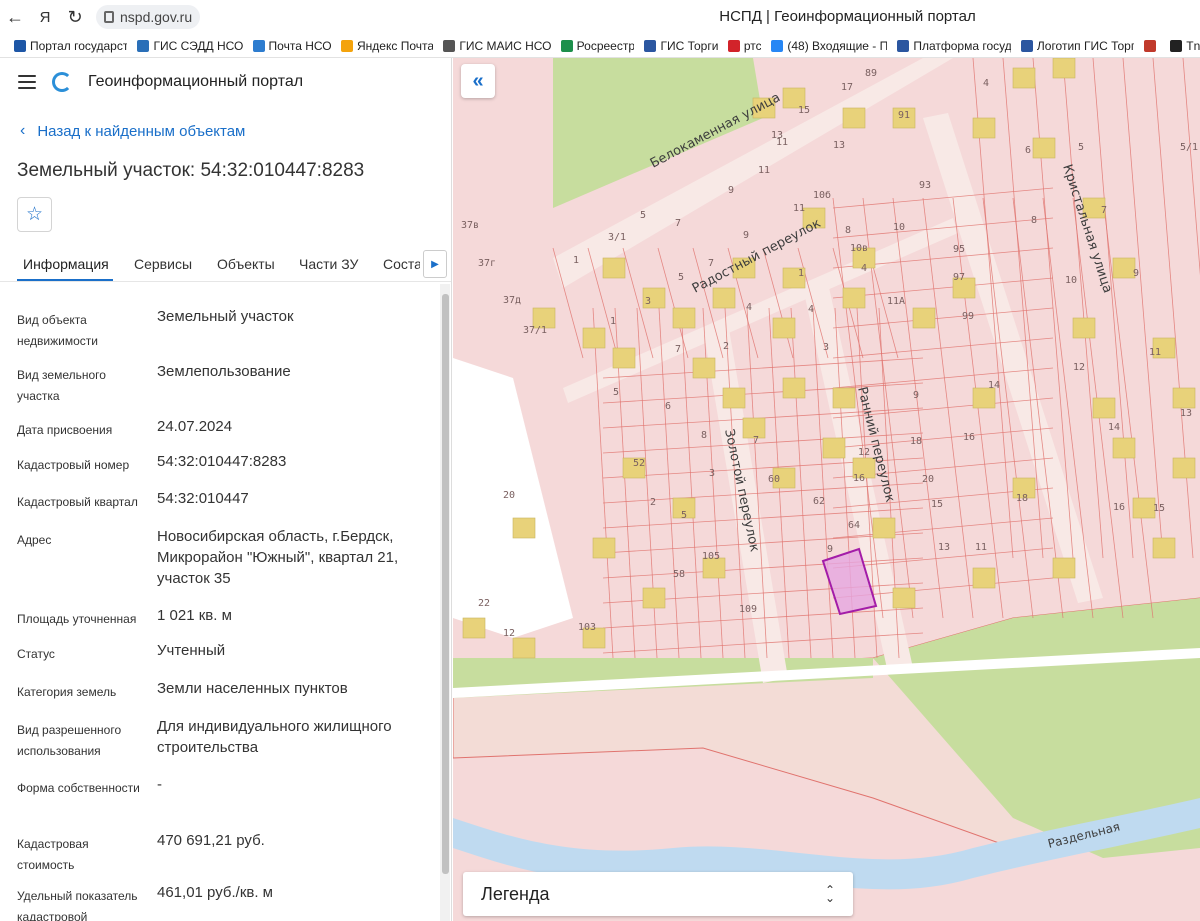  Describe the element at coordinates (445, 584) in the screenshot. I see `scrollbar-thumb` at that location.